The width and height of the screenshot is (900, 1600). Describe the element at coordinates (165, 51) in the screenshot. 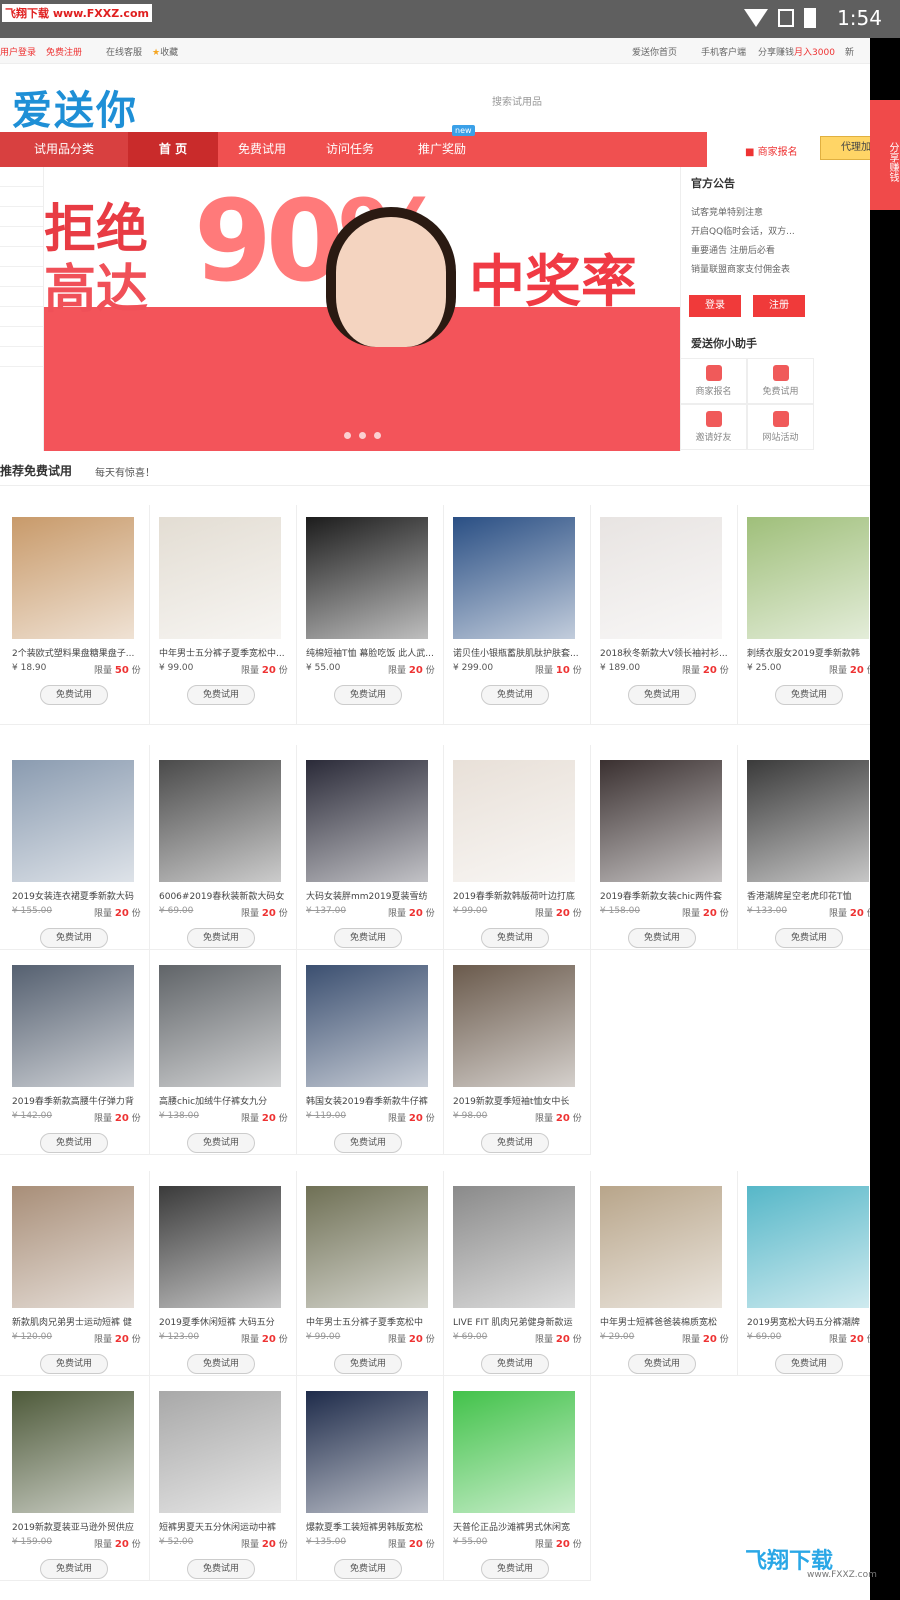

I see `favorite-link: ★收藏` at that location.